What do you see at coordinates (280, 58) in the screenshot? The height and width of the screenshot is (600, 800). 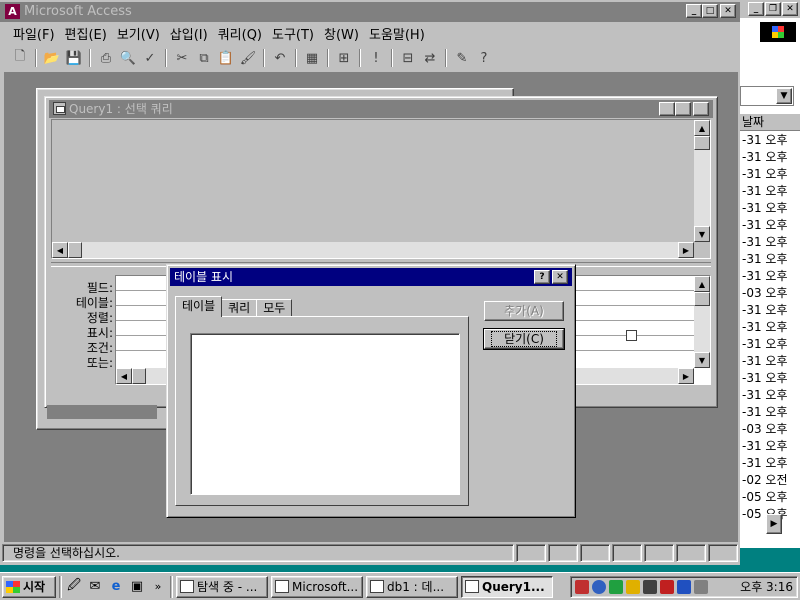 I see `undo-icon: ↶` at bounding box center [280, 58].